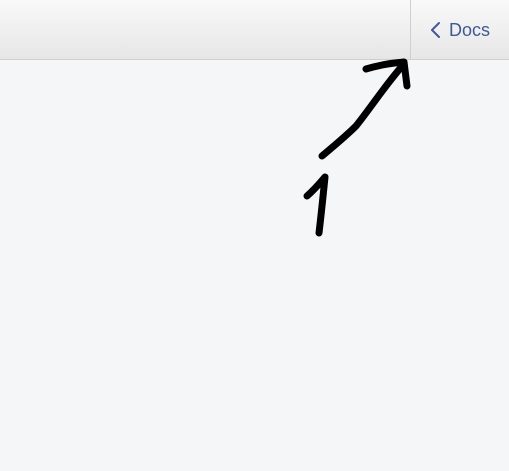  Describe the element at coordinates (470, 29) in the screenshot. I see `back-button-label: Docs` at that location.